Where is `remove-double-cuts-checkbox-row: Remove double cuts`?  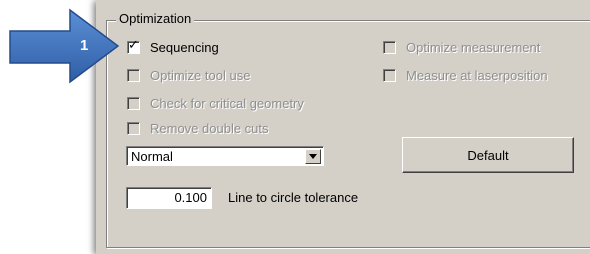 remove-double-cuts-checkbox-row: Remove double cuts is located at coordinates (198, 128).